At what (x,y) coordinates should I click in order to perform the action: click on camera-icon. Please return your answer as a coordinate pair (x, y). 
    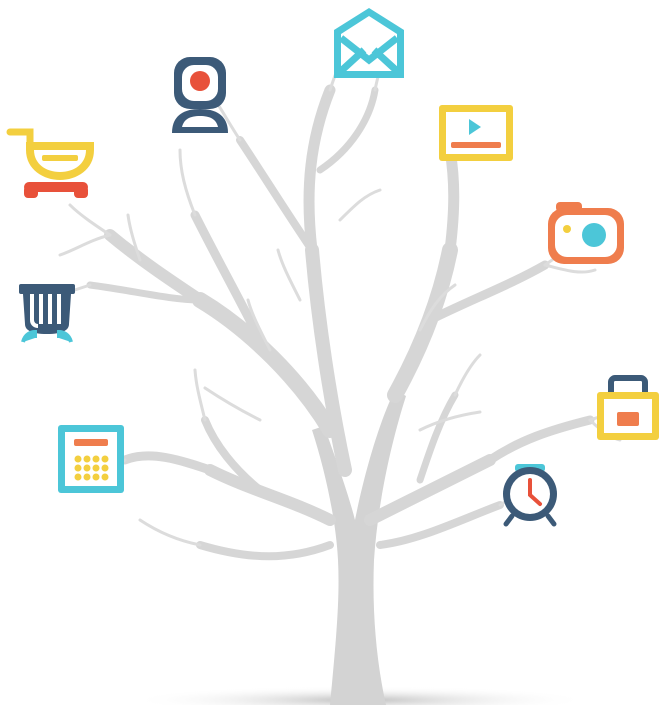
    Looking at the image, I should click on (586, 233).